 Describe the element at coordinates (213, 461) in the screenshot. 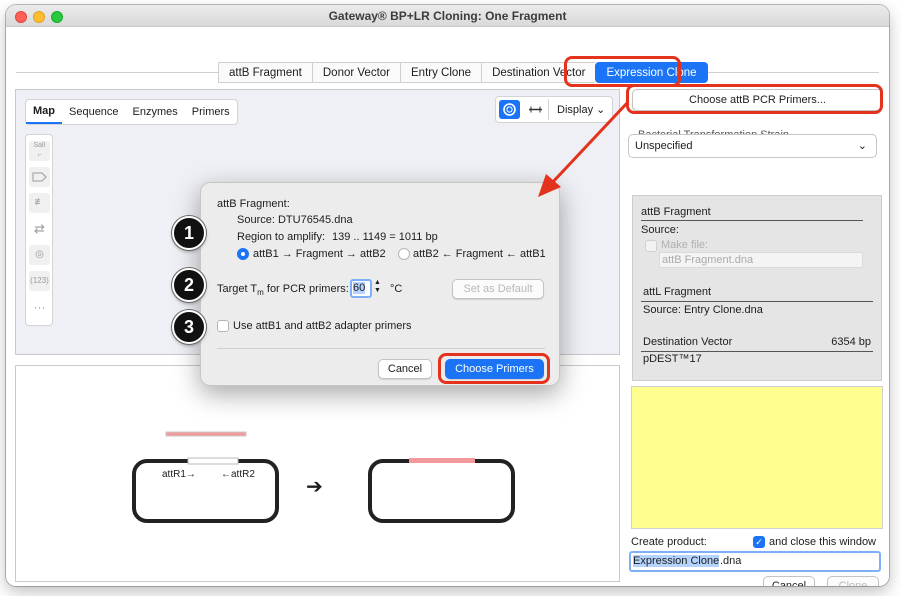

I see `attr-cassette` at that location.